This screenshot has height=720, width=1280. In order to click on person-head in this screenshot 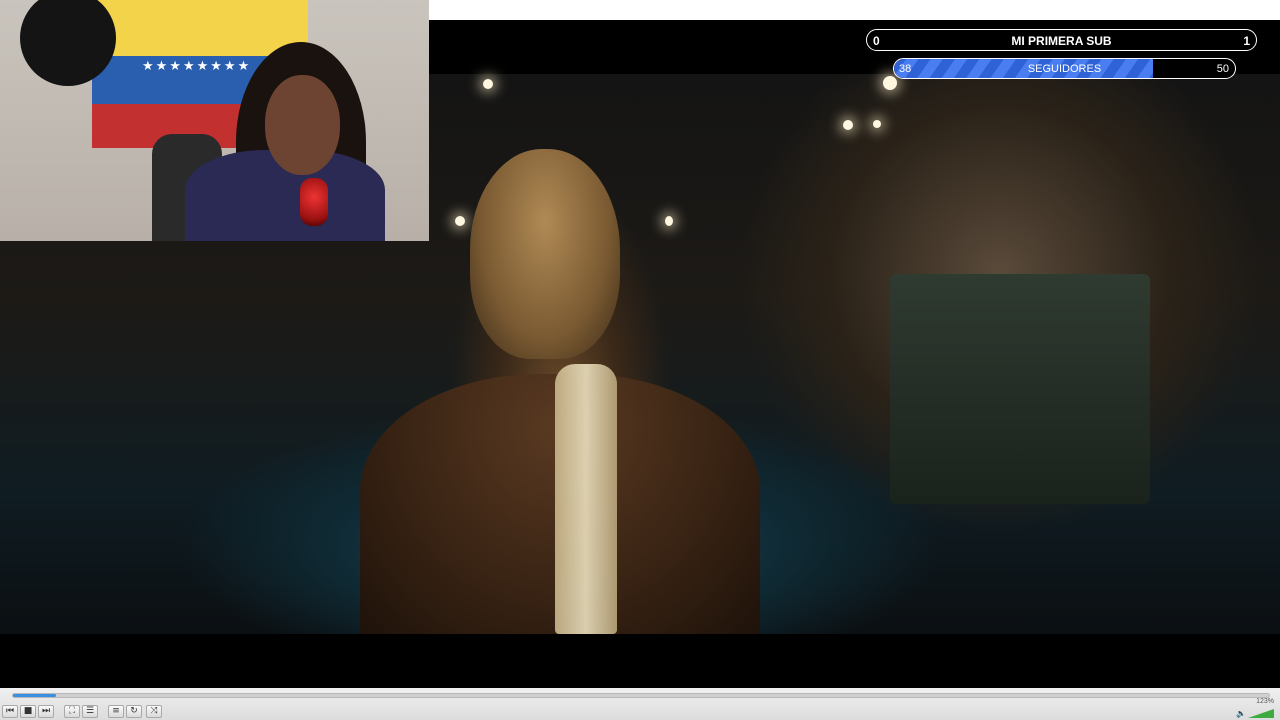, I will do `click(545, 254)`.